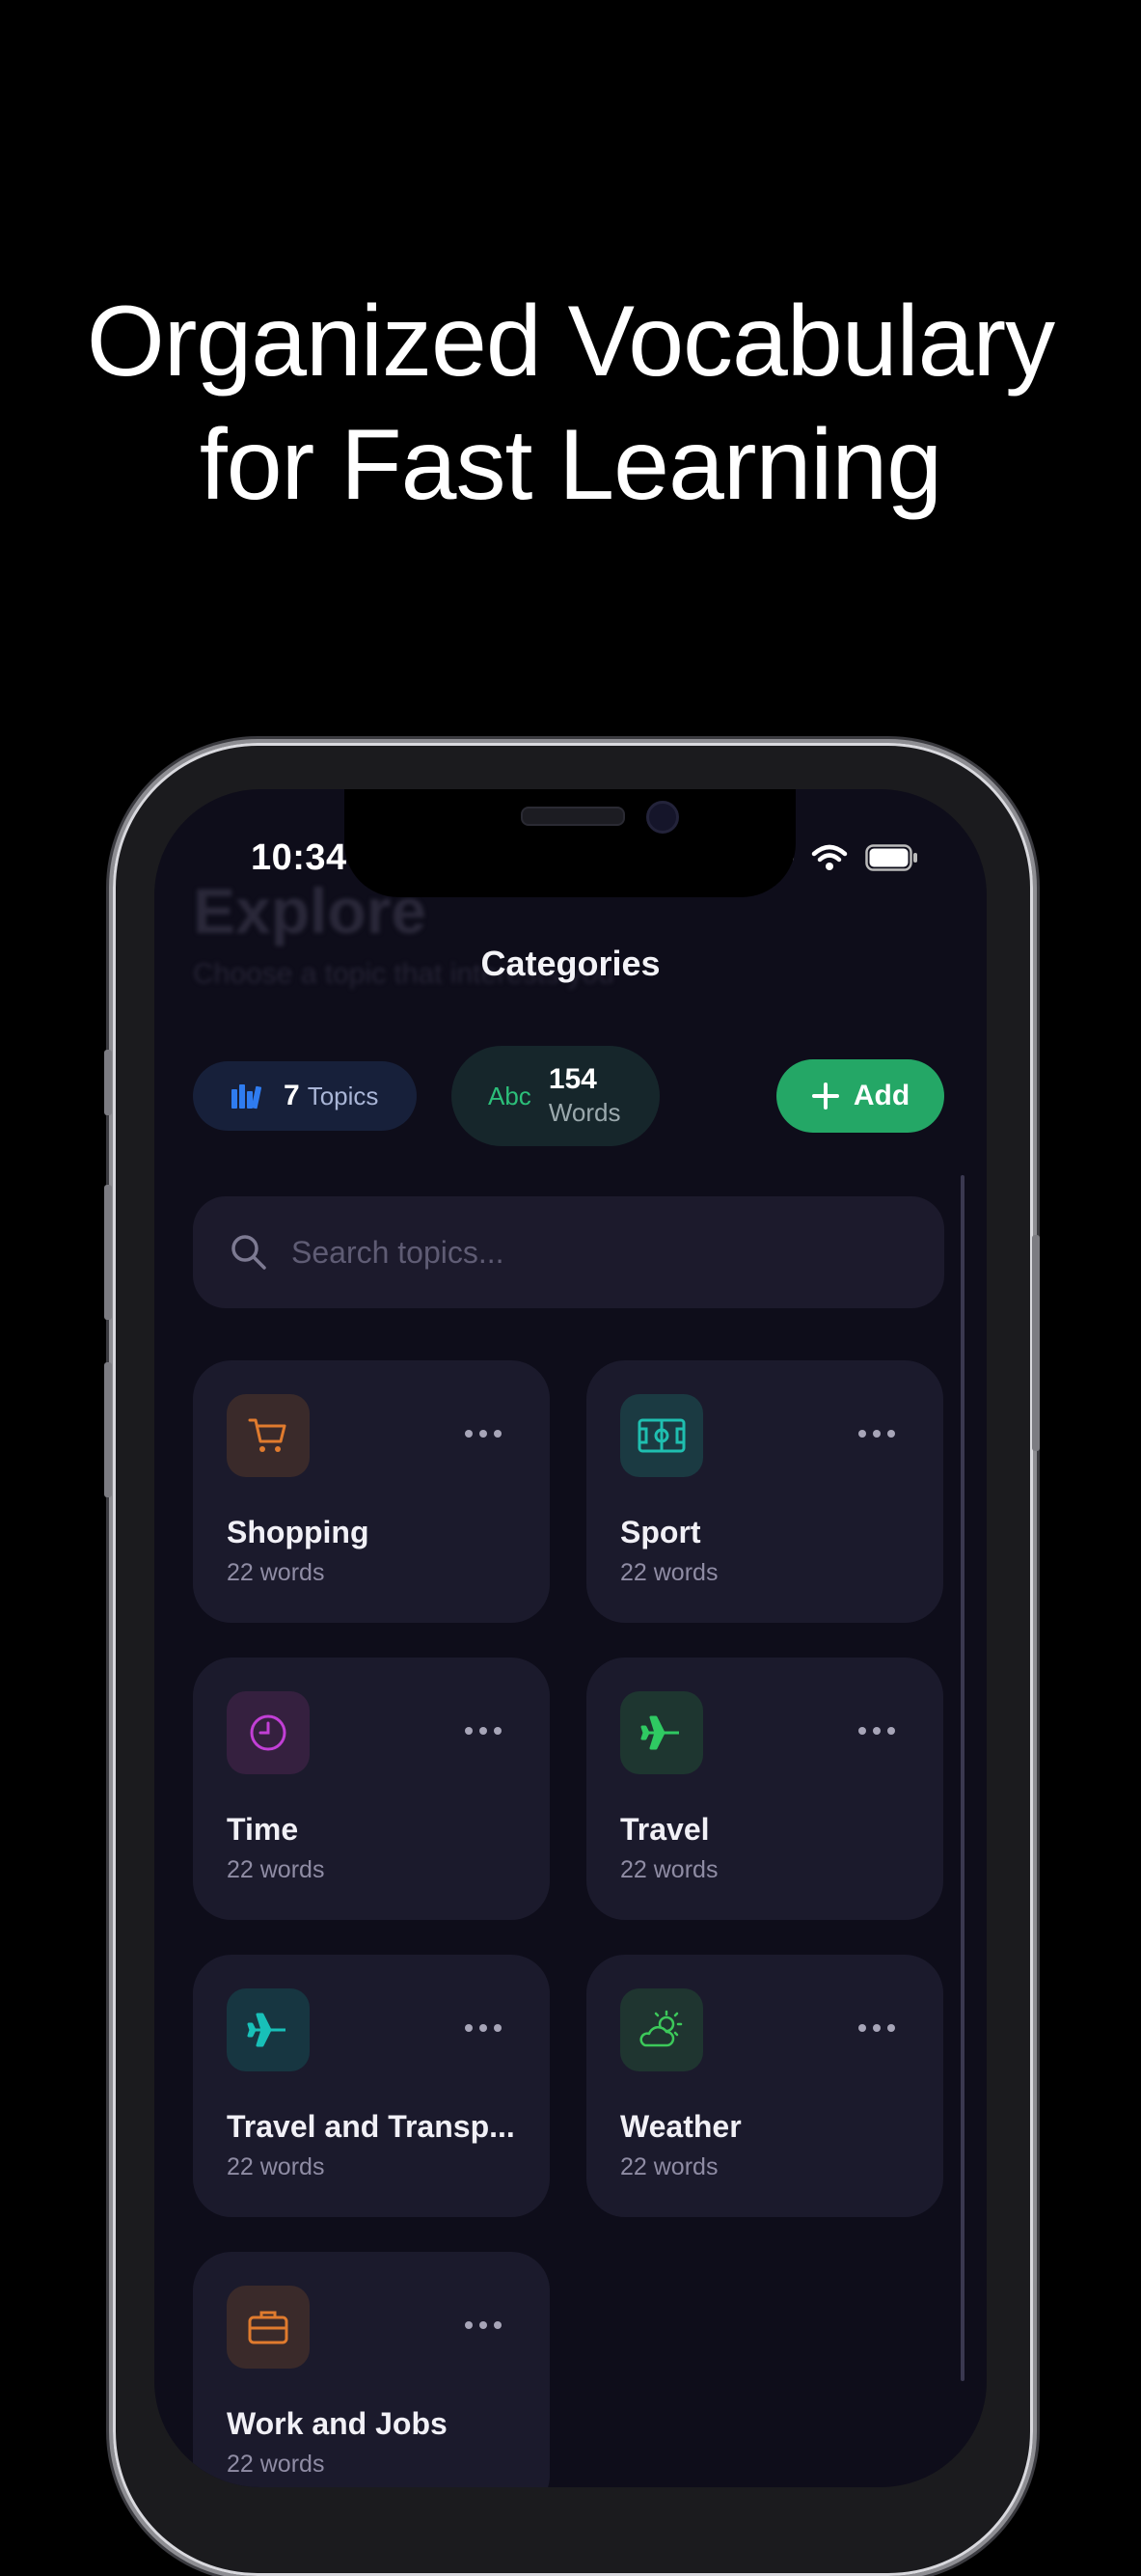 The image size is (1141, 2576). What do you see at coordinates (681, 2126) in the screenshot?
I see `category-title: Weather` at bounding box center [681, 2126].